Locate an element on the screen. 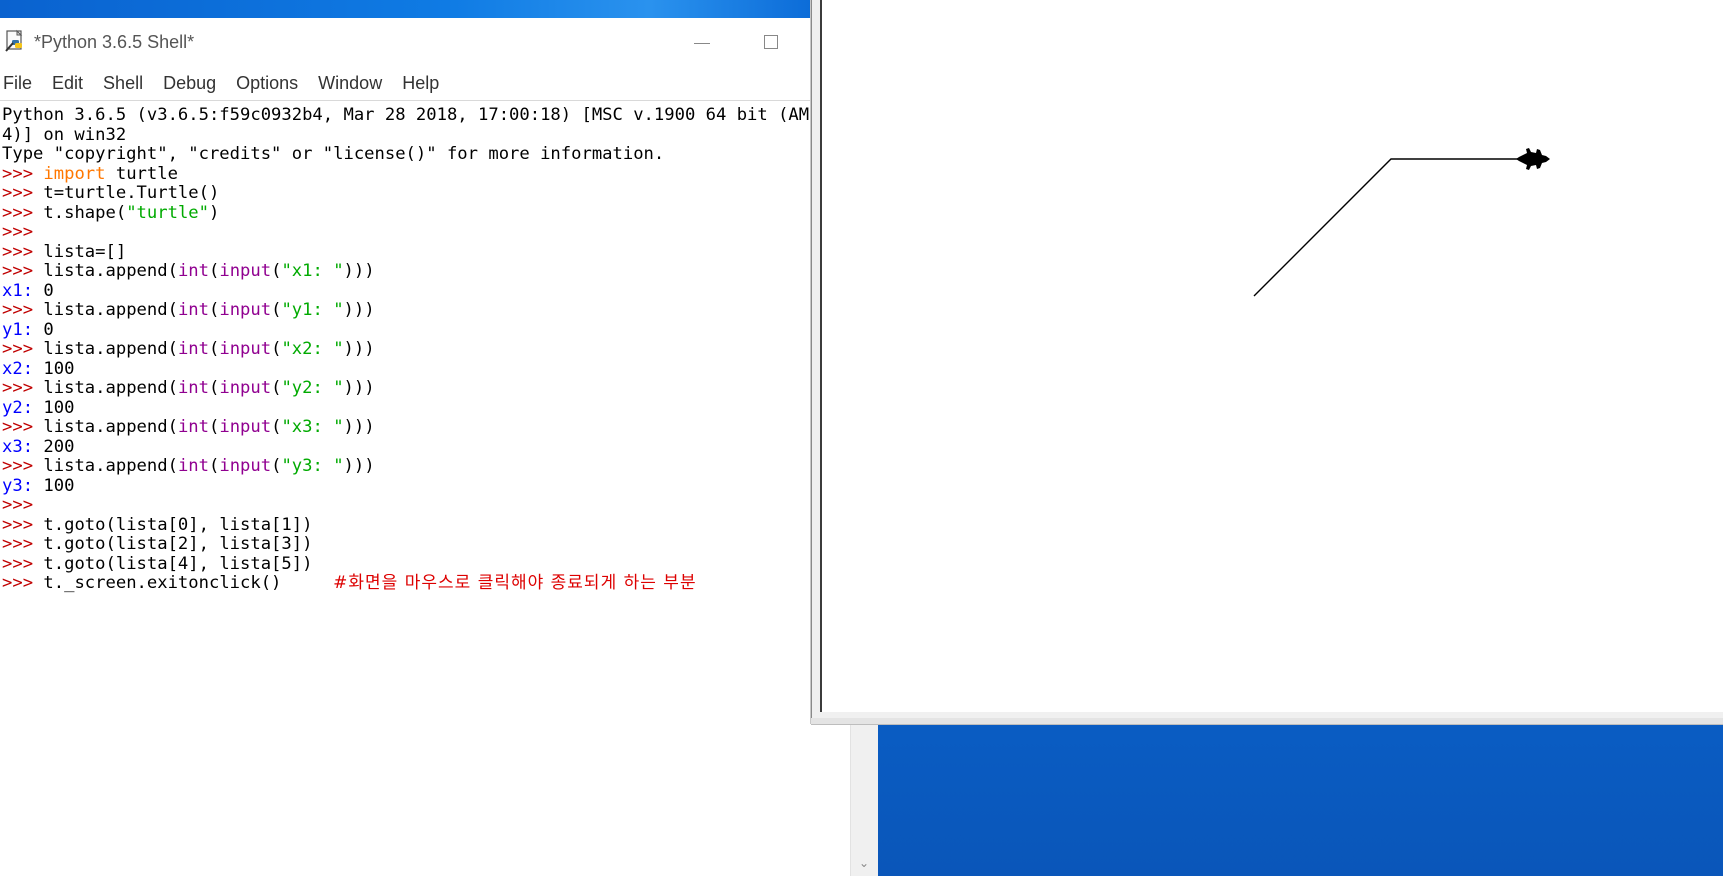 This screenshot has height=876, width=1723. menu-file: File is located at coordinates (16, 83).